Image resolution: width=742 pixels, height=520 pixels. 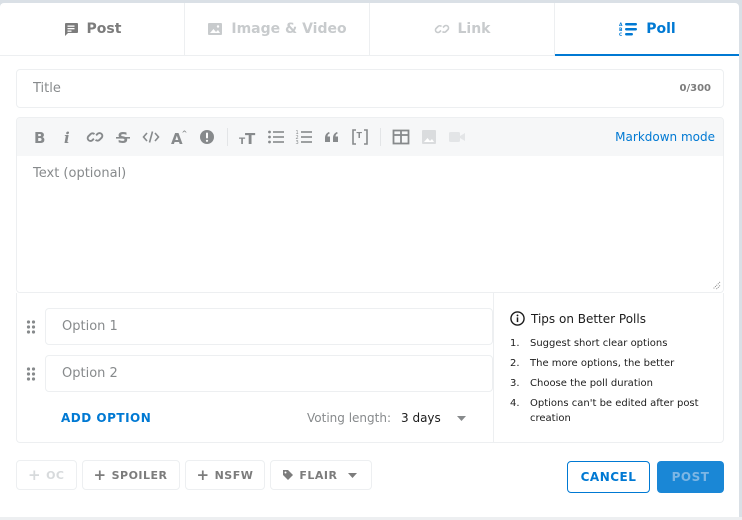 What do you see at coordinates (356, 88) in the screenshot?
I see `title-input` at bounding box center [356, 88].